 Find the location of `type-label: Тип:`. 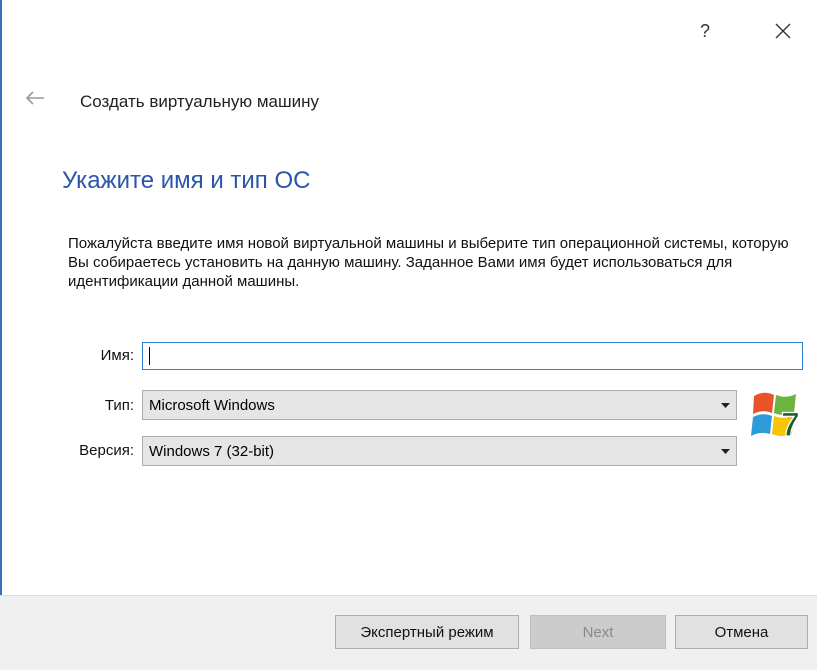

type-label: Тип: is located at coordinates (119, 405).